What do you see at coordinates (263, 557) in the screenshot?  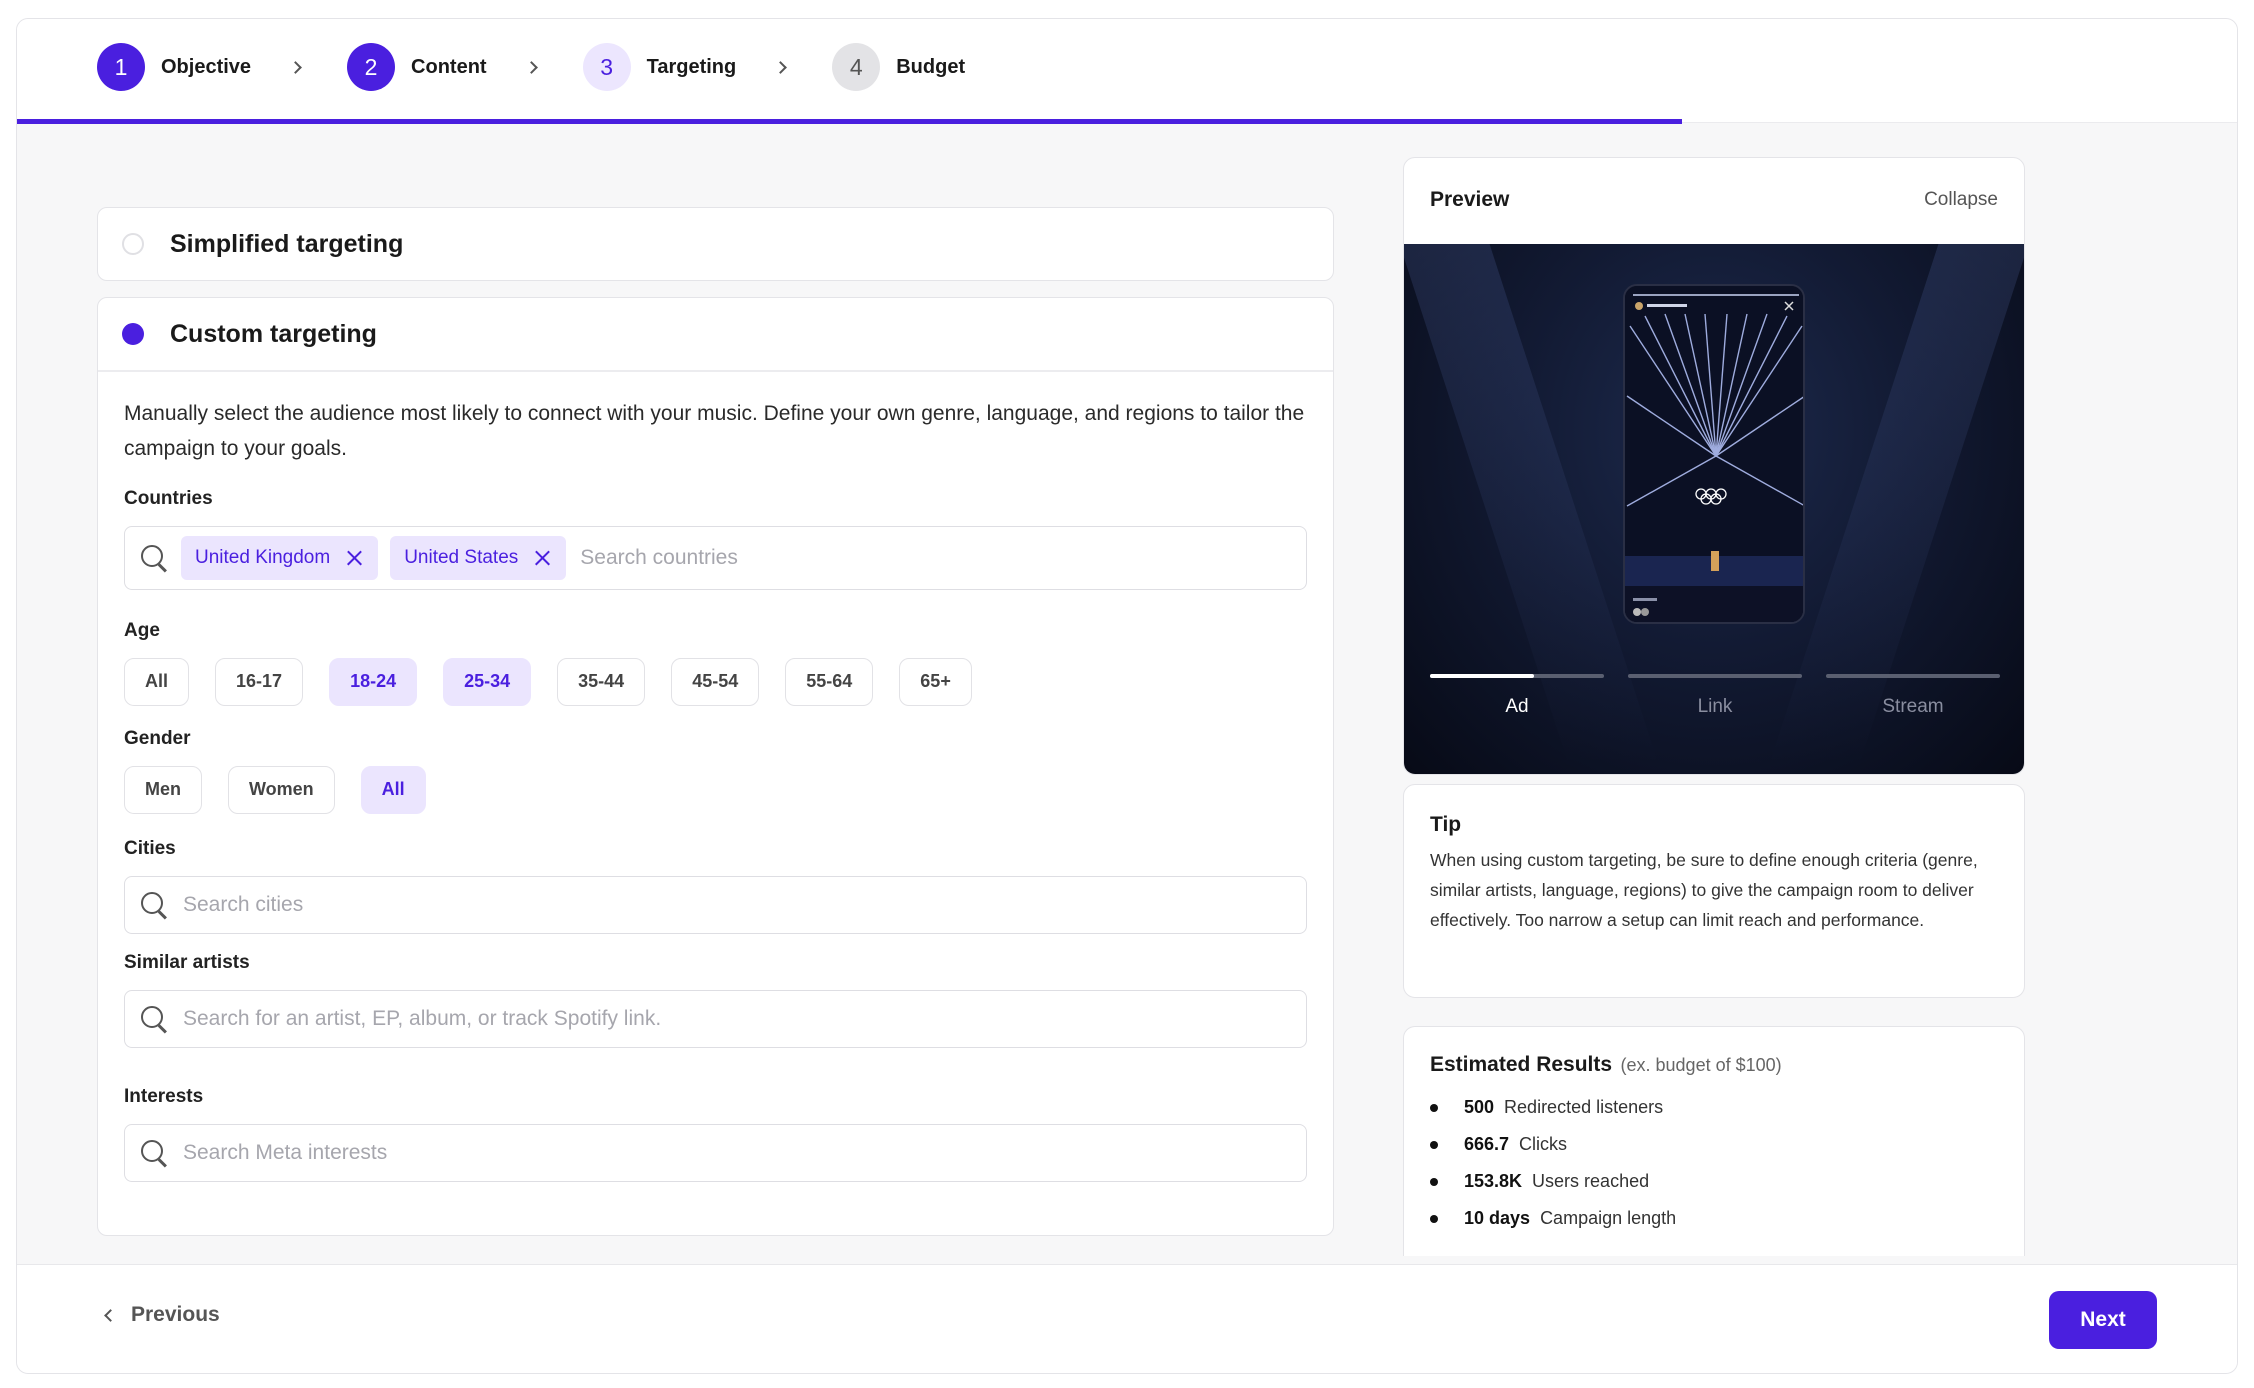 I see `chip-label: United Kingdom` at bounding box center [263, 557].